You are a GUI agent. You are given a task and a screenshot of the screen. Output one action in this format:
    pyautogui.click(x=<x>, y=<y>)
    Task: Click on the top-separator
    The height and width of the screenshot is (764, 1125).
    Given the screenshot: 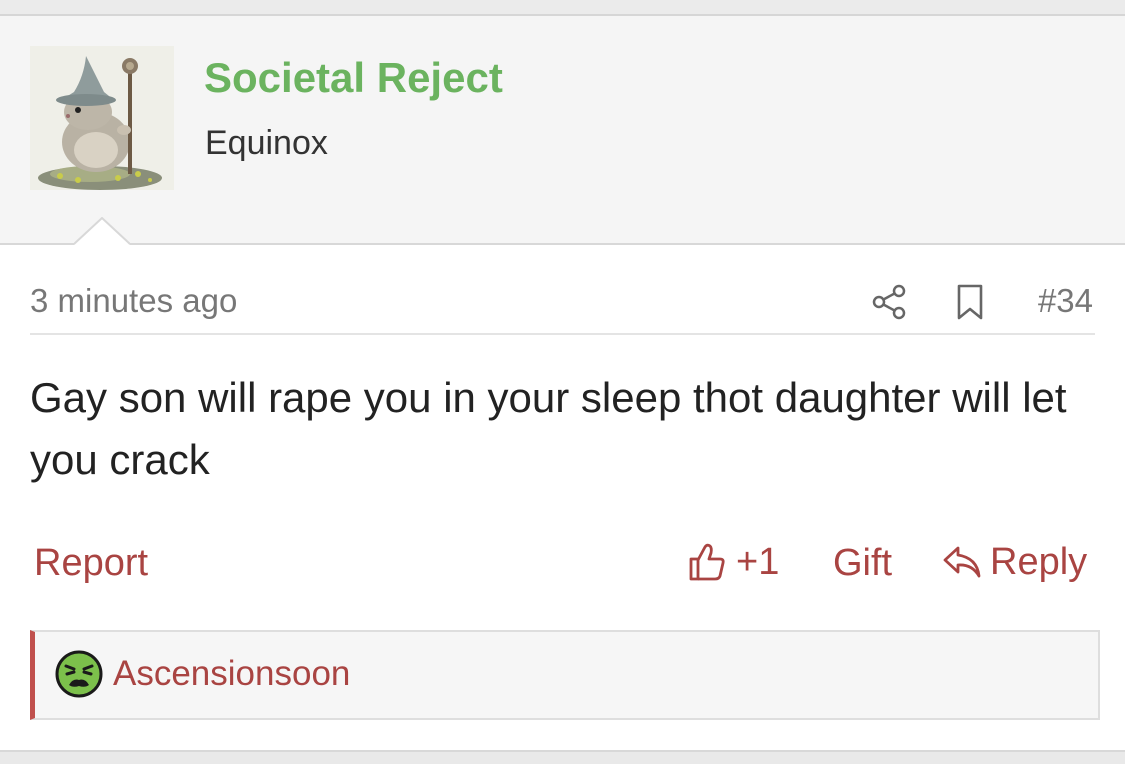 What is the action you would take?
    pyautogui.click(x=562, y=8)
    